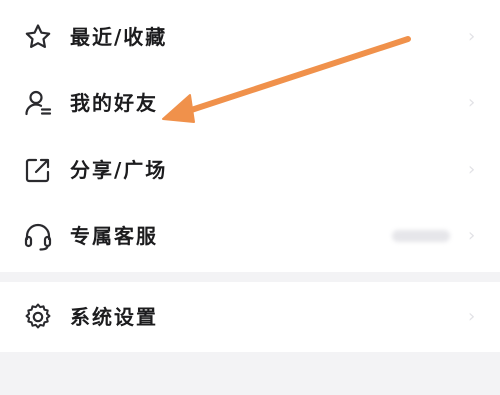 The height and width of the screenshot is (395, 500). I want to click on page-background, so click(250, 373).